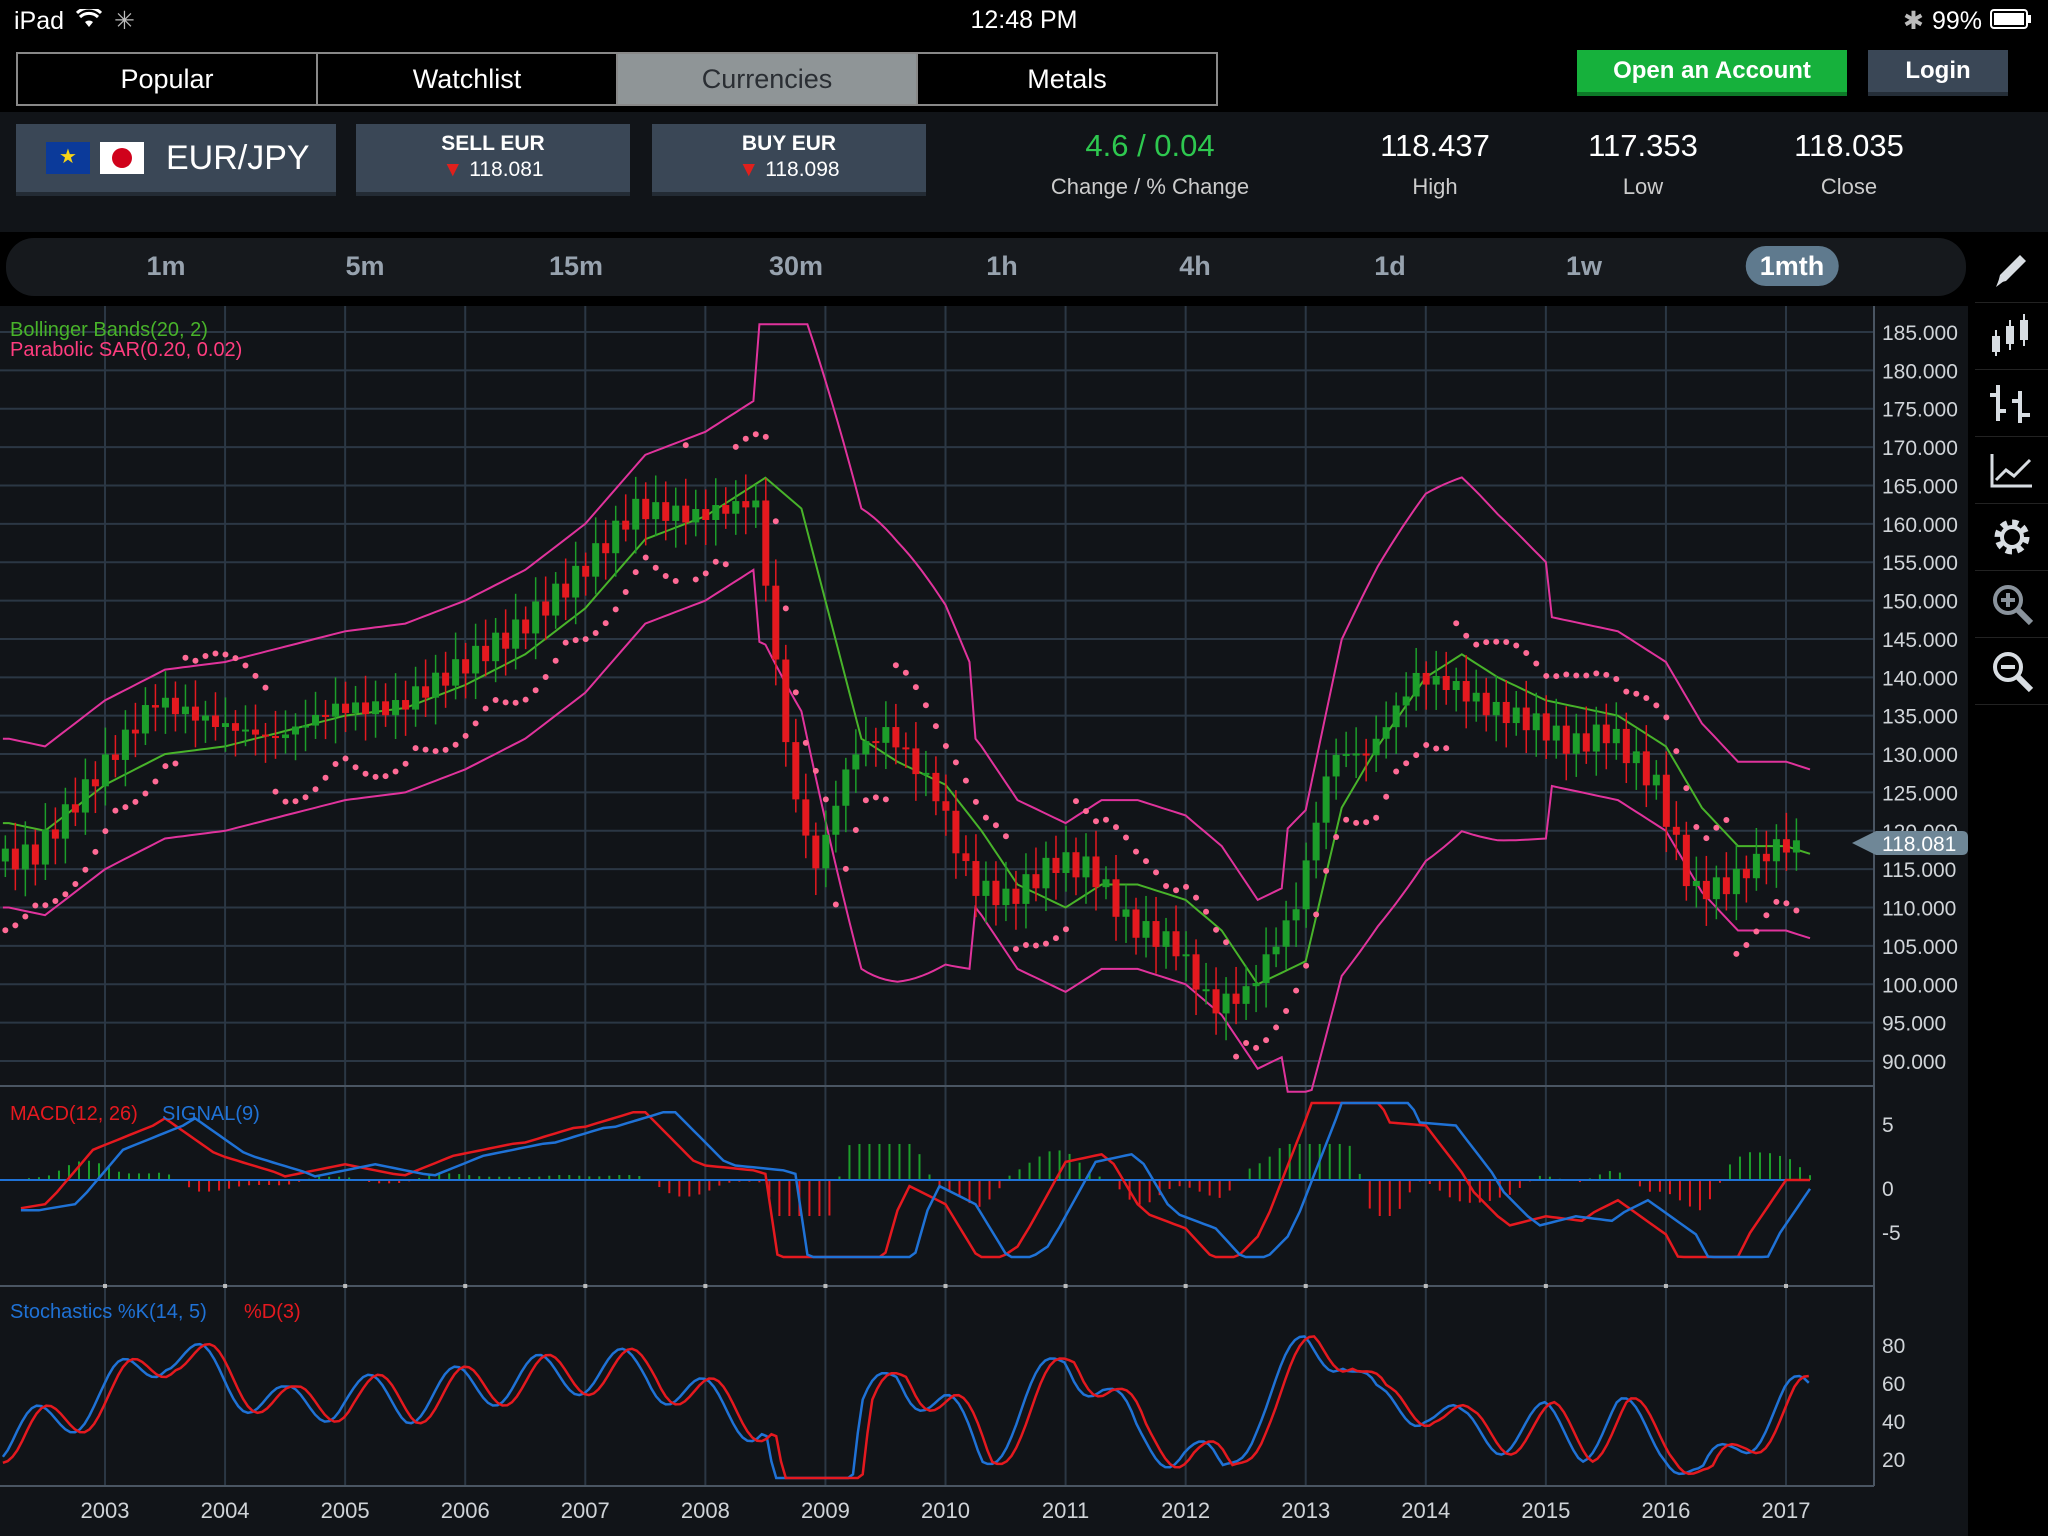 This screenshot has width=2048, height=1536. I want to click on pencil-icon, so click(2011, 269).